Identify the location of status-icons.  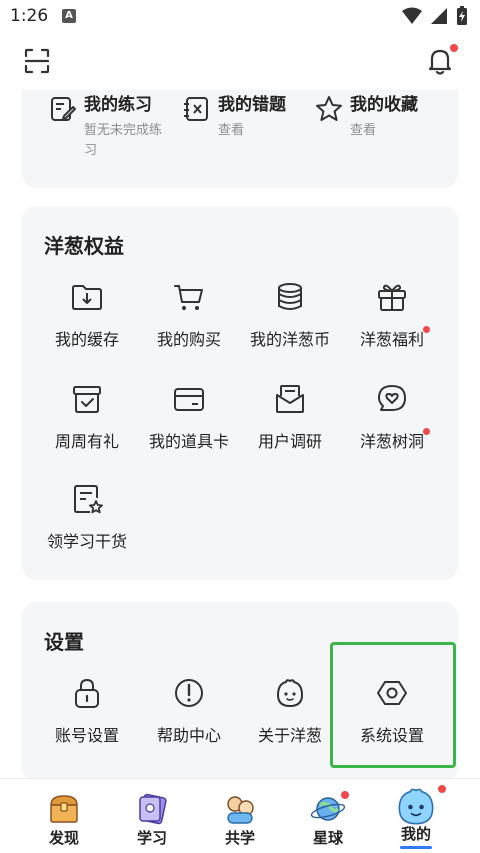
(435, 16).